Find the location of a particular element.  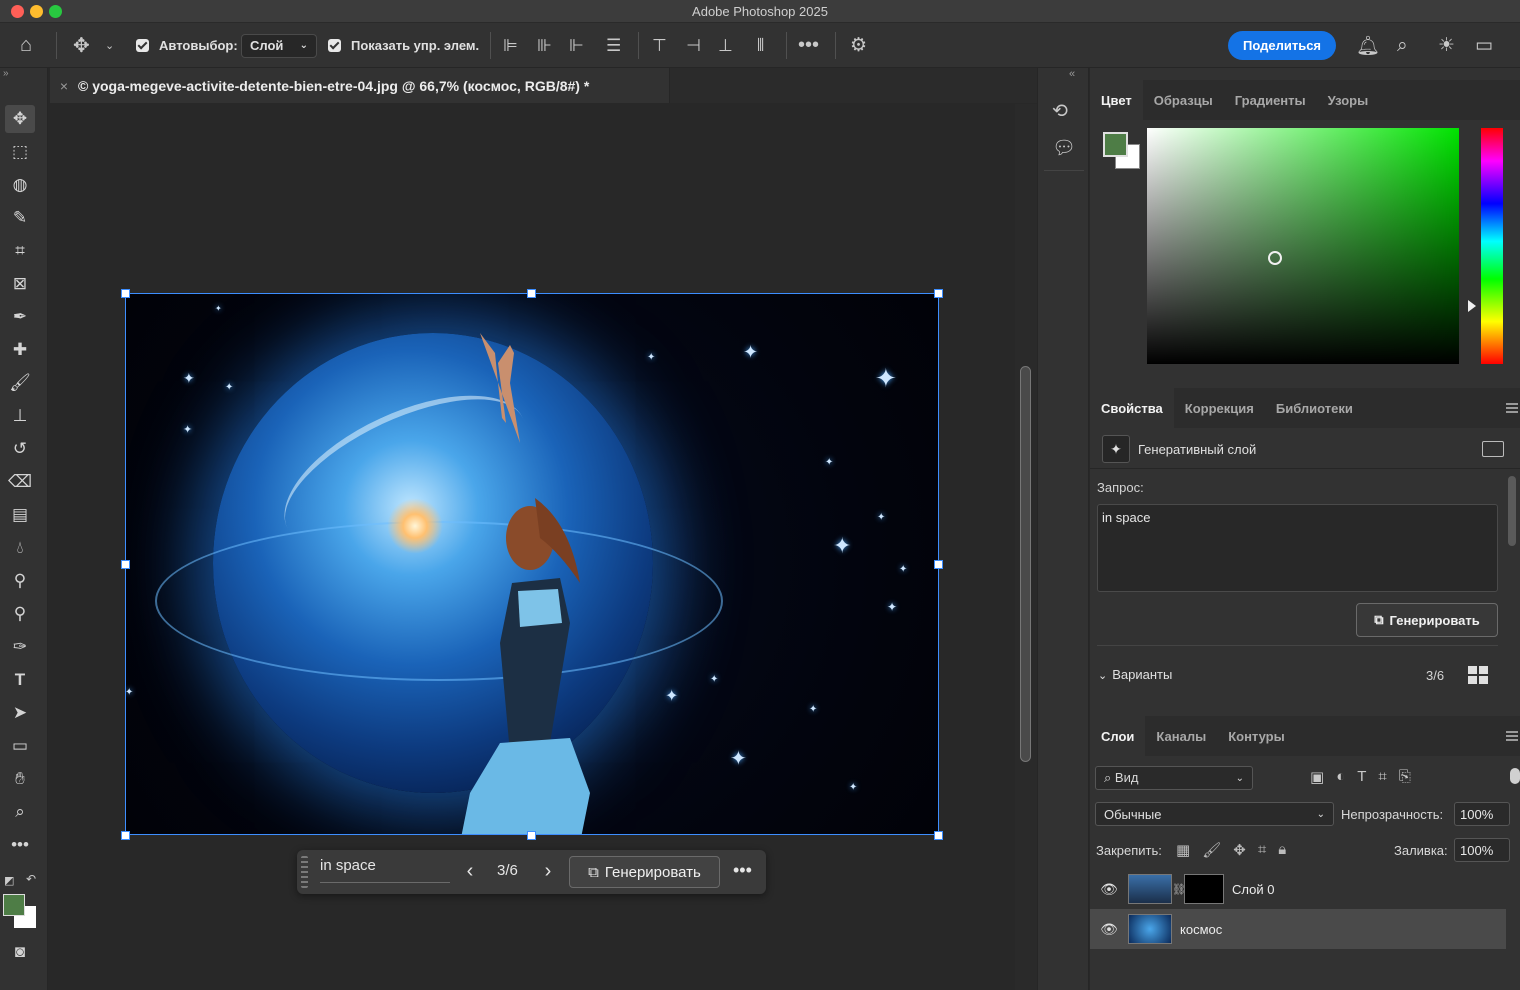

history-brush-tool-icon: ↺ is located at coordinates (20, 449).